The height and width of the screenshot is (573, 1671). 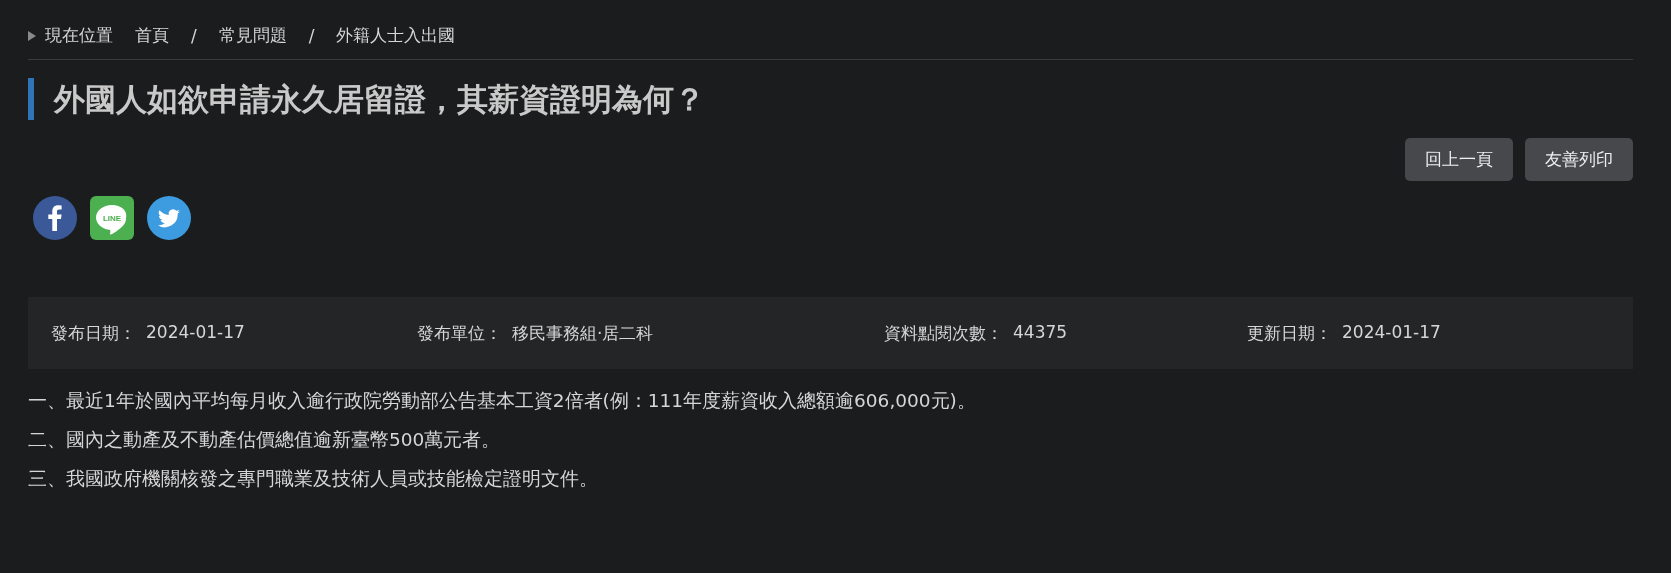 What do you see at coordinates (830, 99) in the screenshot?
I see `page-title: 外國人如欲申請永久居留證，其薪資證明為何？` at bounding box center [830, 99].